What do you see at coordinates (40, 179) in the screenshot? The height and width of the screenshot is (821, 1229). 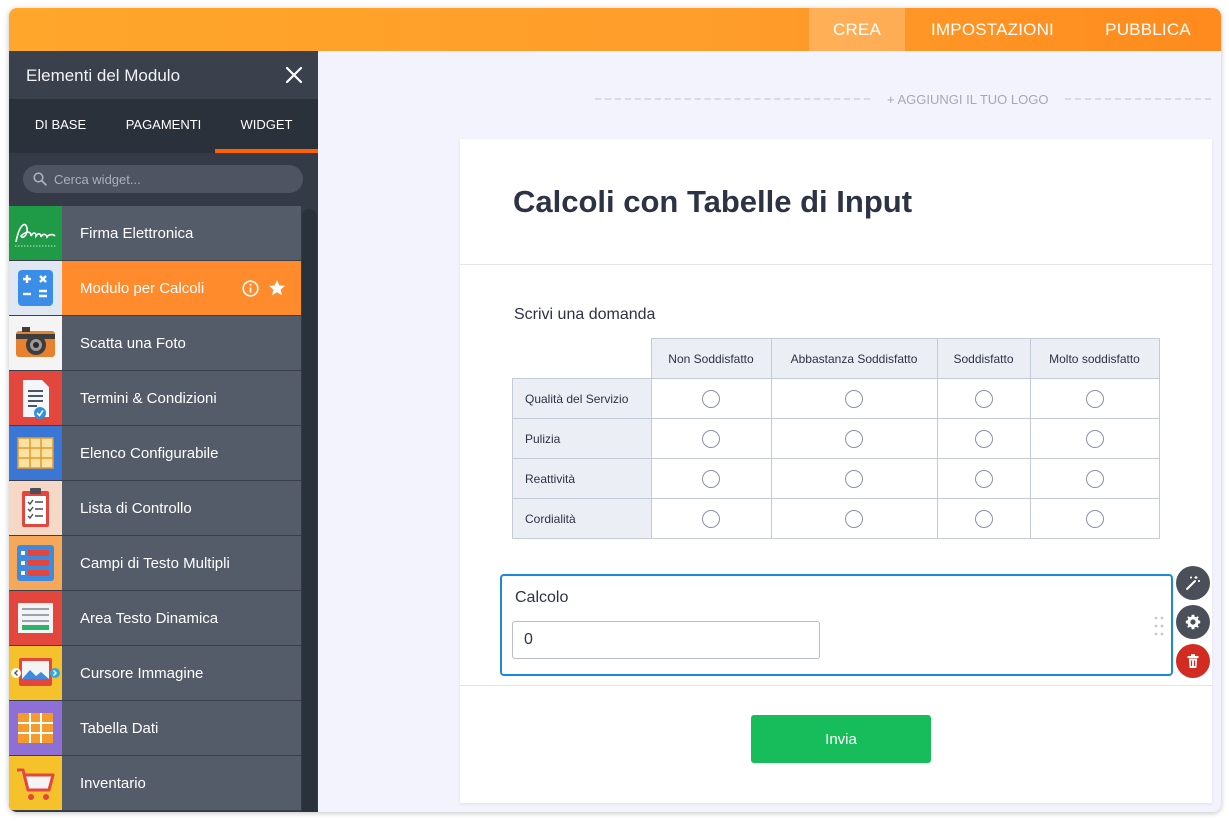 I see `search-icon` at bounding box center [40, 179].